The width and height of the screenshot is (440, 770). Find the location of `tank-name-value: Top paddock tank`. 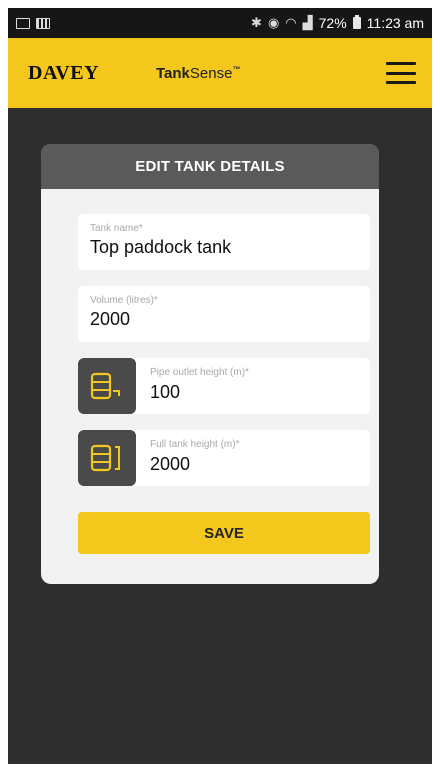

tank-name-value: Top paddock tank is located at coordinates (160, 247).